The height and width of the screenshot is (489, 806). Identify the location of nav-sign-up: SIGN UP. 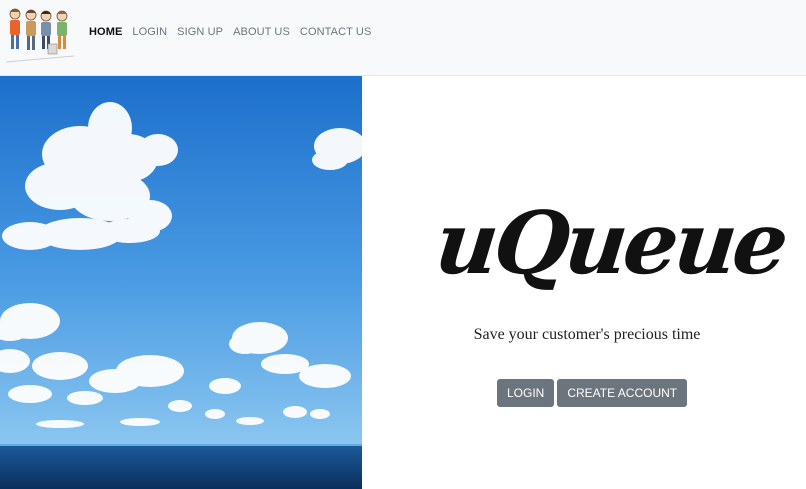
(200, 32).